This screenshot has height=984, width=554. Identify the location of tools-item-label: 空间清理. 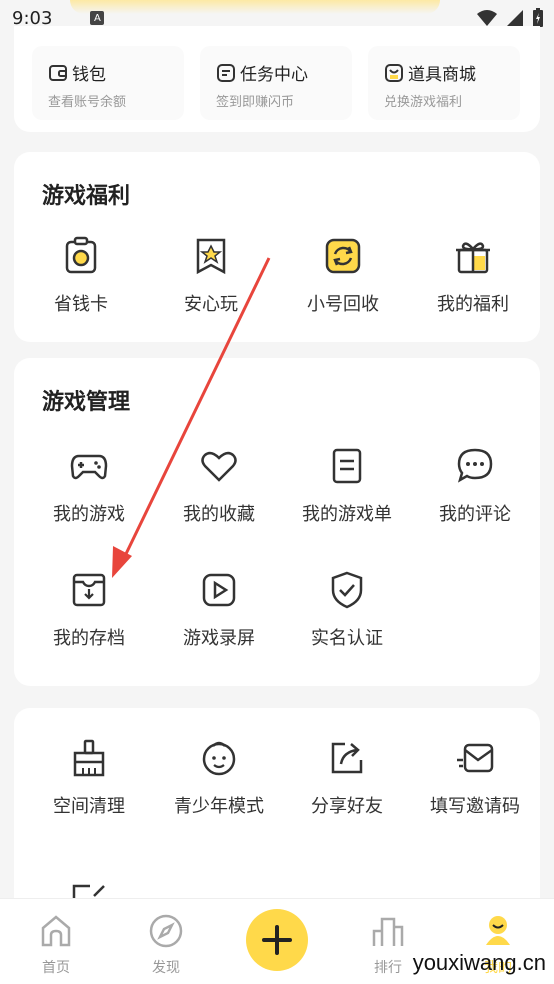
(89, 806).